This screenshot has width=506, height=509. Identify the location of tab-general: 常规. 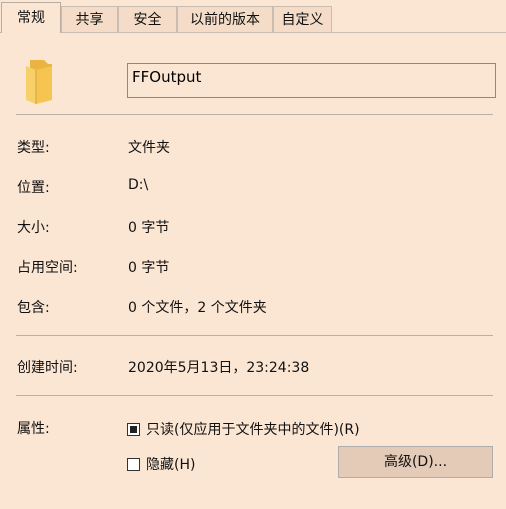
(31, 17).